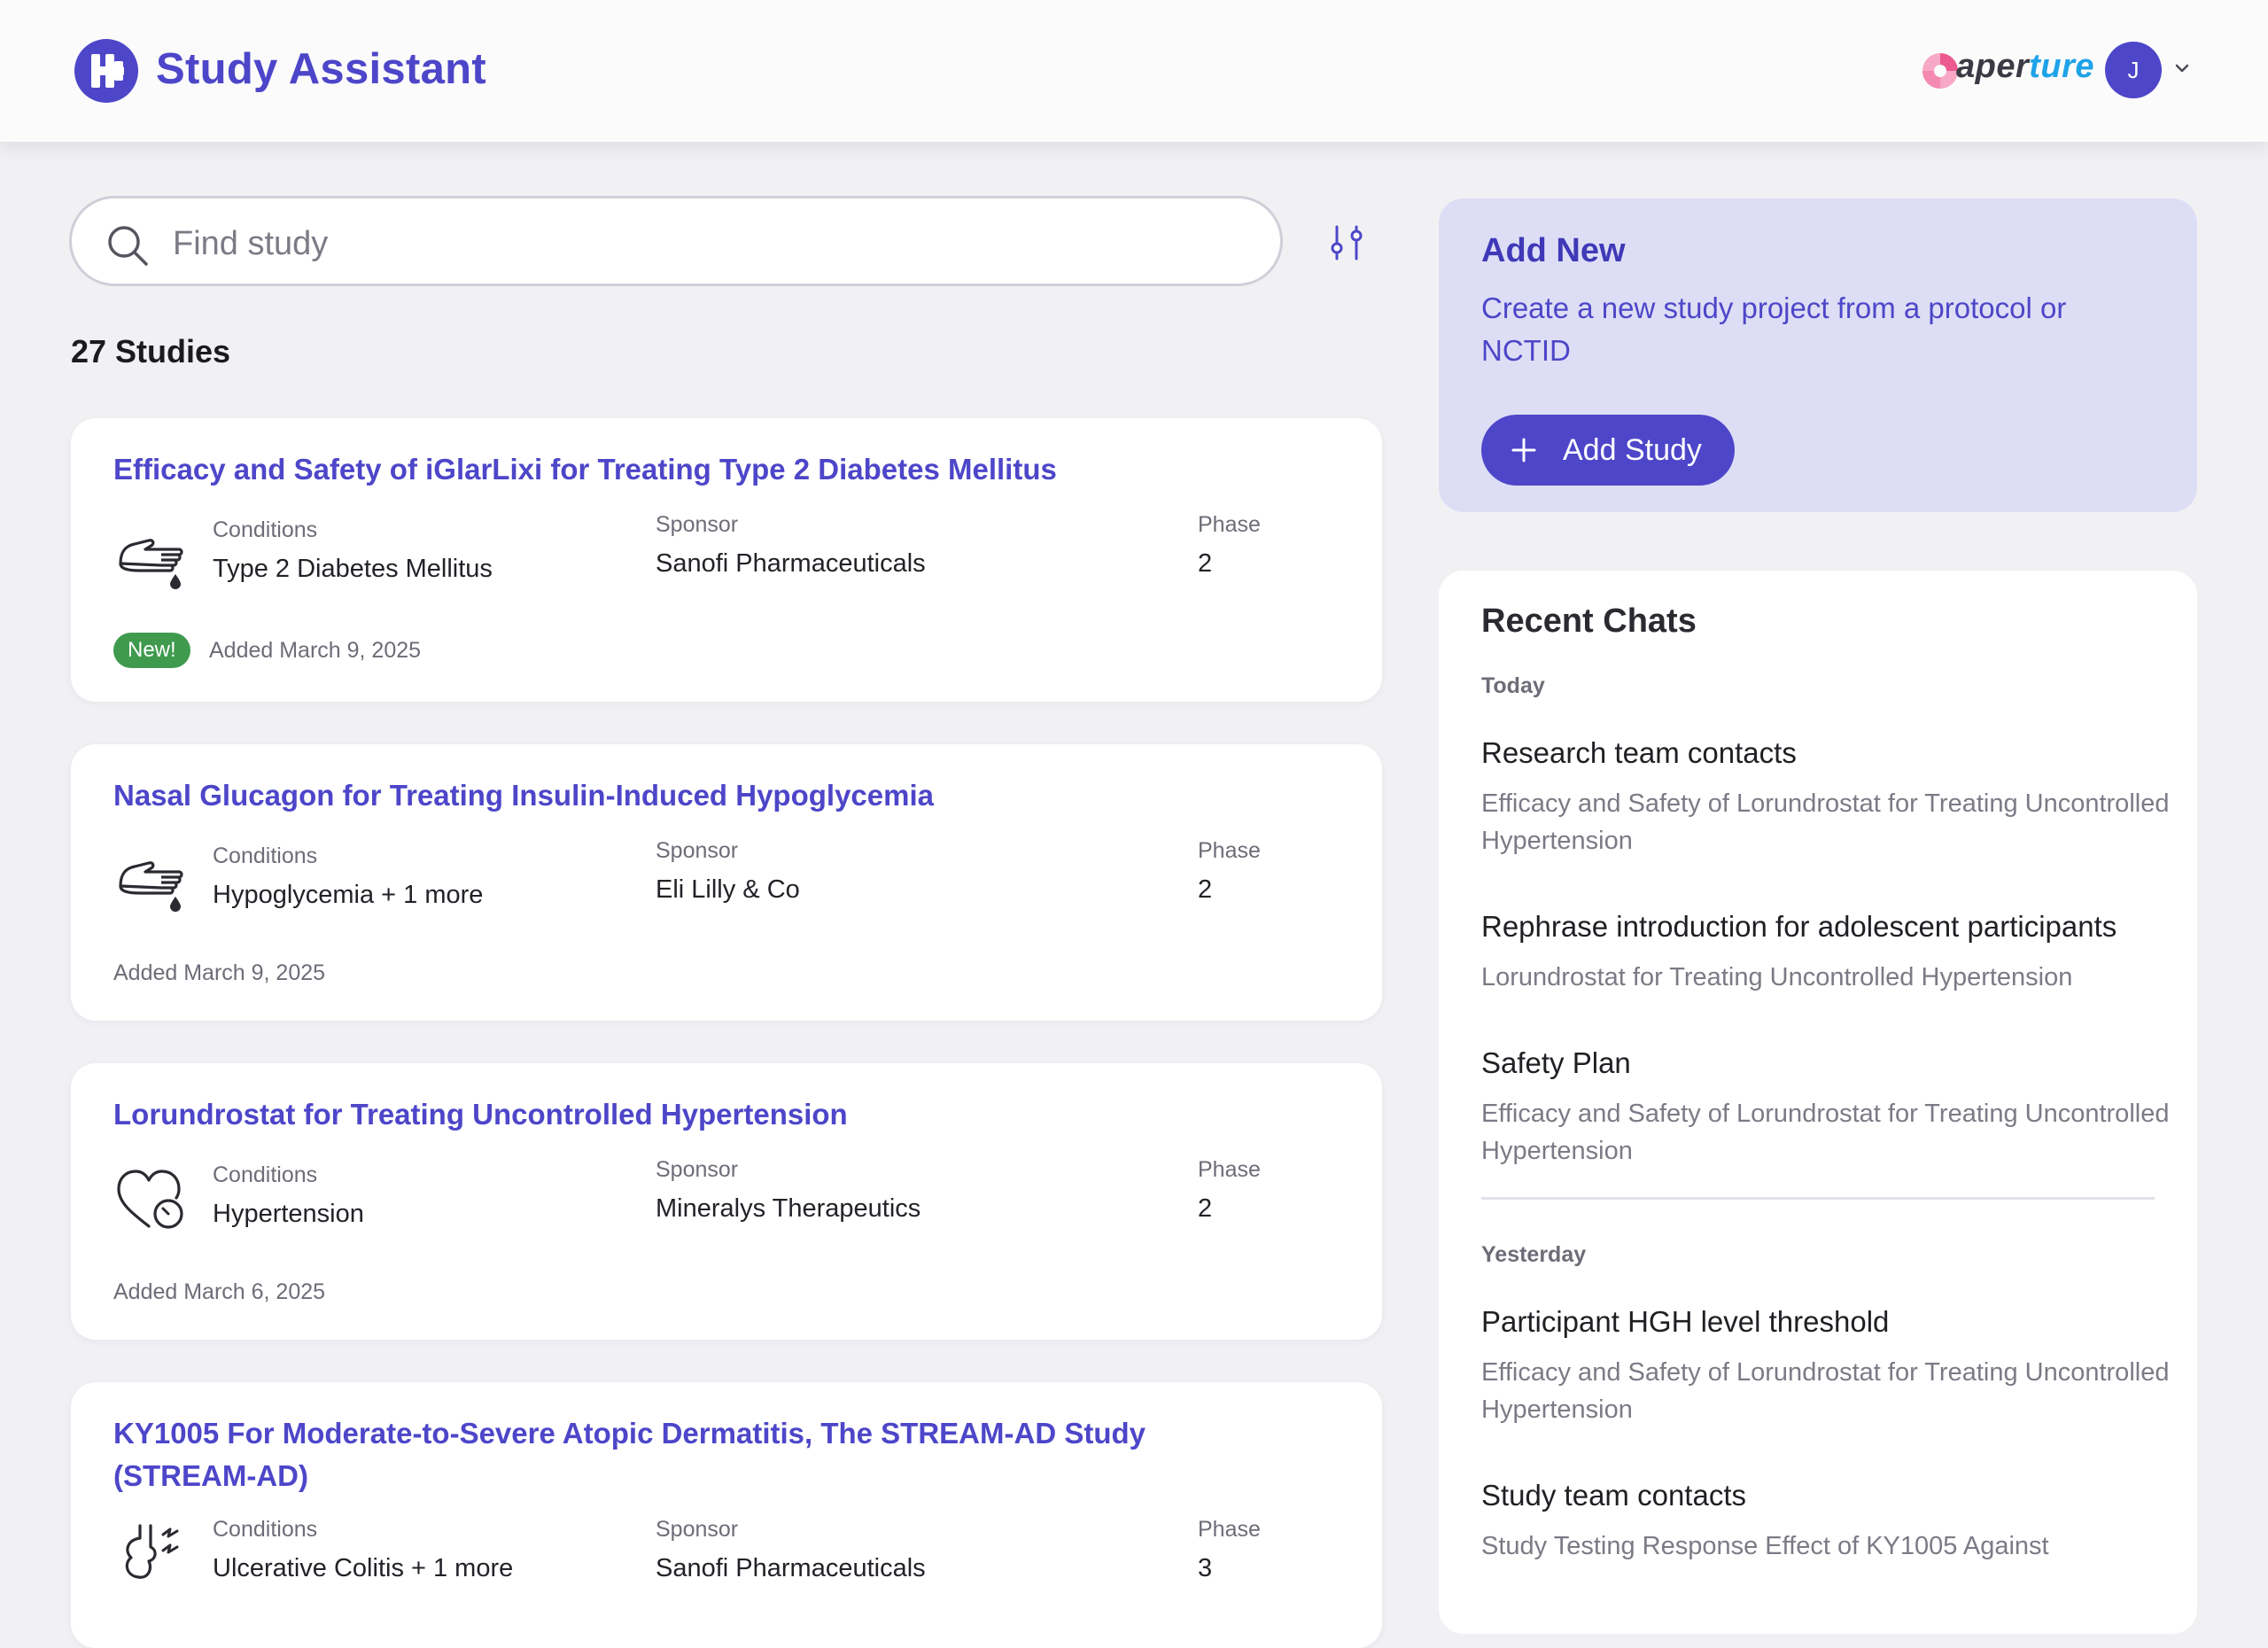 Image resolution: width=2268 pixels, height=1648 pixels. What do you see at coordinates (348, 895) in the screenshot?
I see `conditions-value: Hypoglycemia + 1 more` at bounding box center [348, 895].